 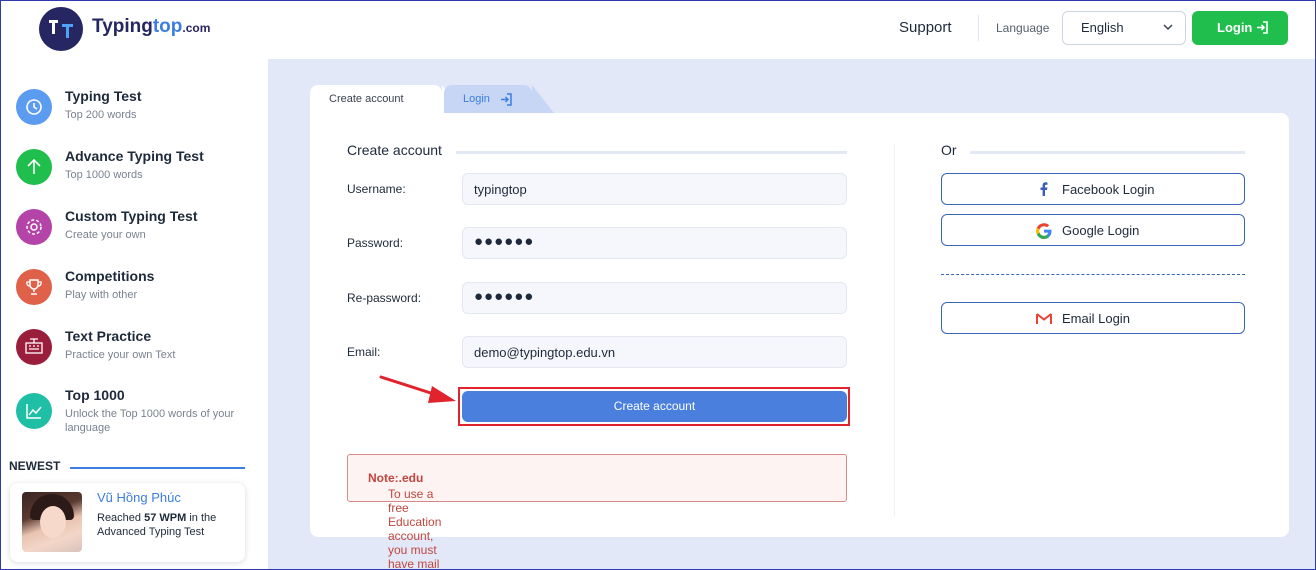 What do you see at coordinates (34, 411) in the screenshot?
I see `chart-line-icon` at bounding box center [34, 411].